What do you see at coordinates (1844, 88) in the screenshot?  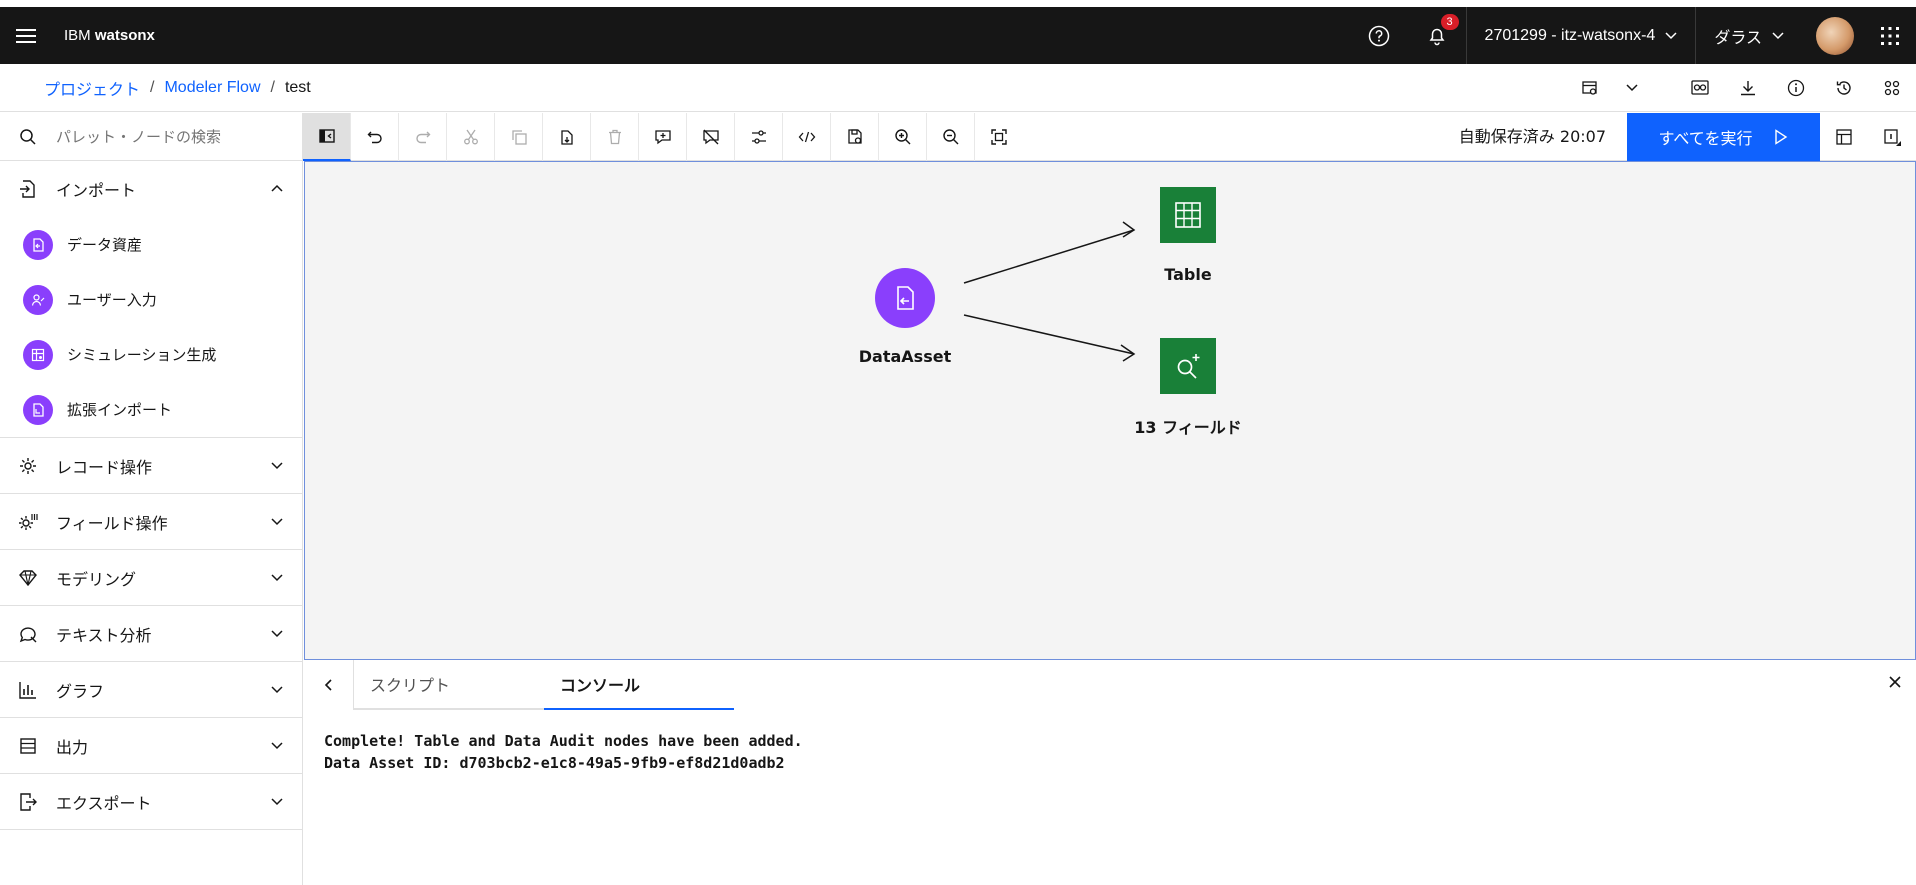 I see `history-icon` at bounding box center [1844, 88].